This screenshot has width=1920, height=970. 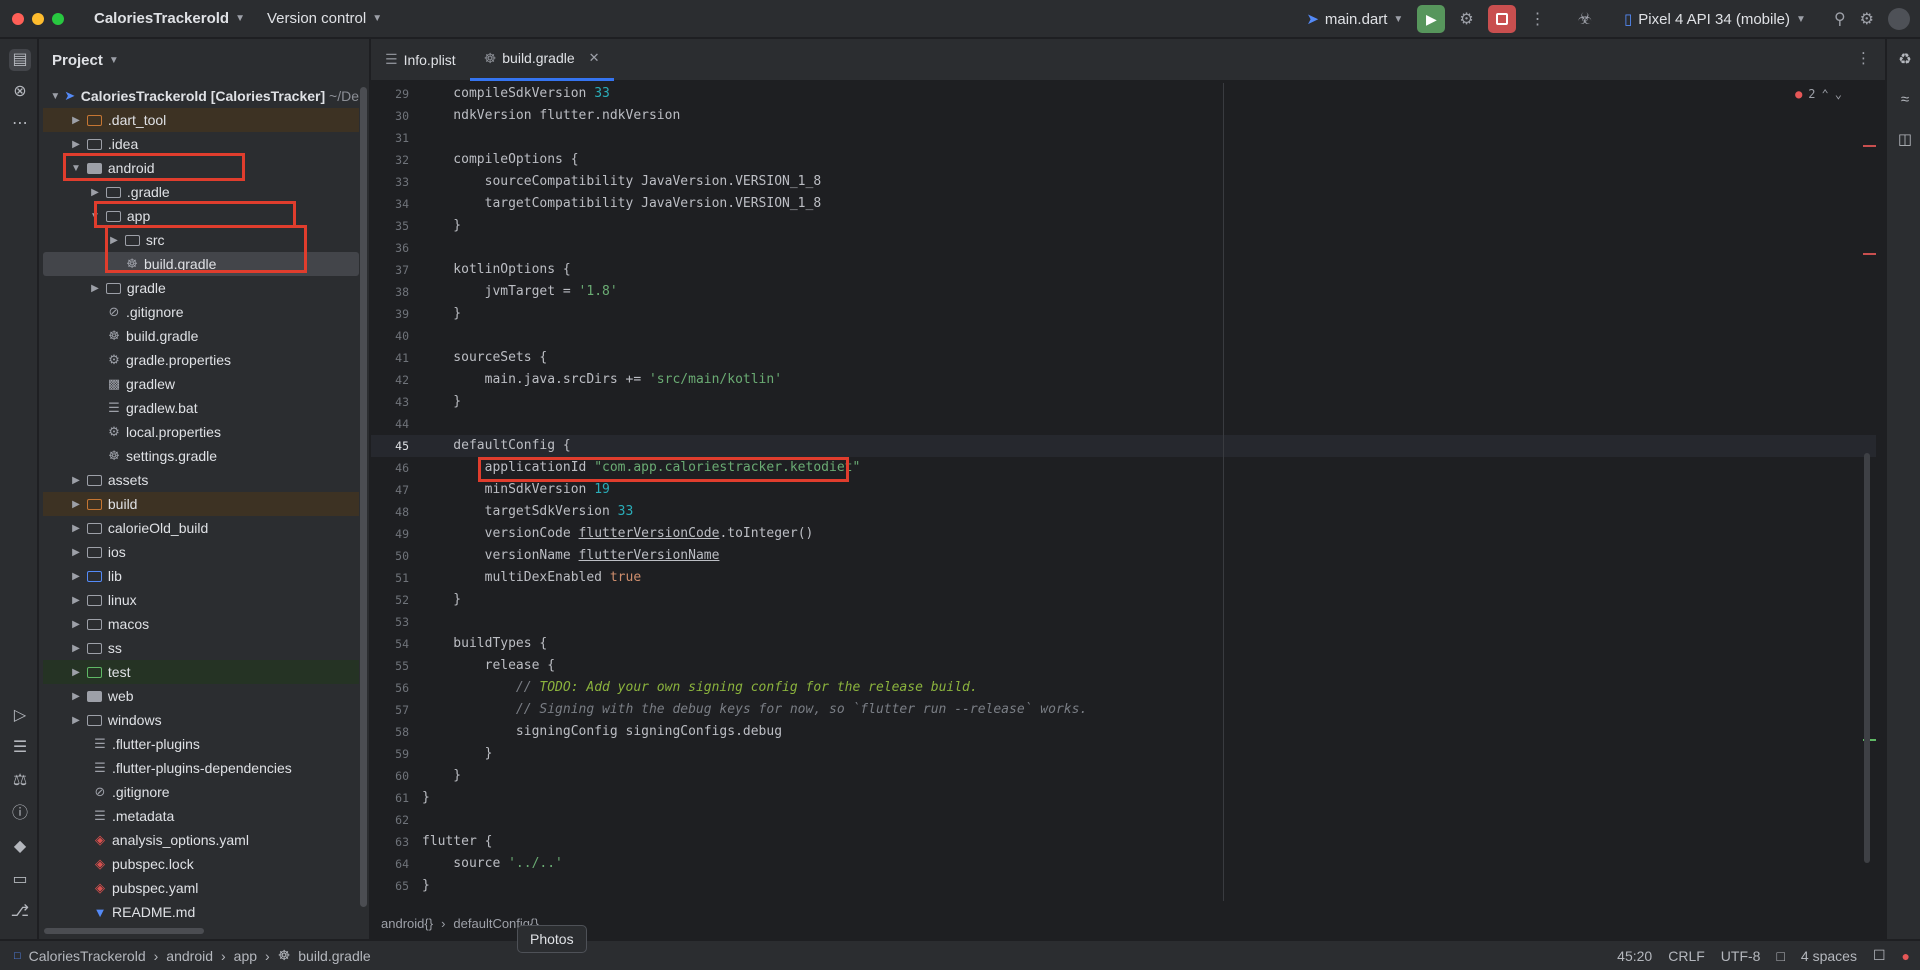 What do you see at coordinates (87, 956) in the screenshot?
I see `status-path-item: CaloriesTrackerold` at bounding box center [87, 956].